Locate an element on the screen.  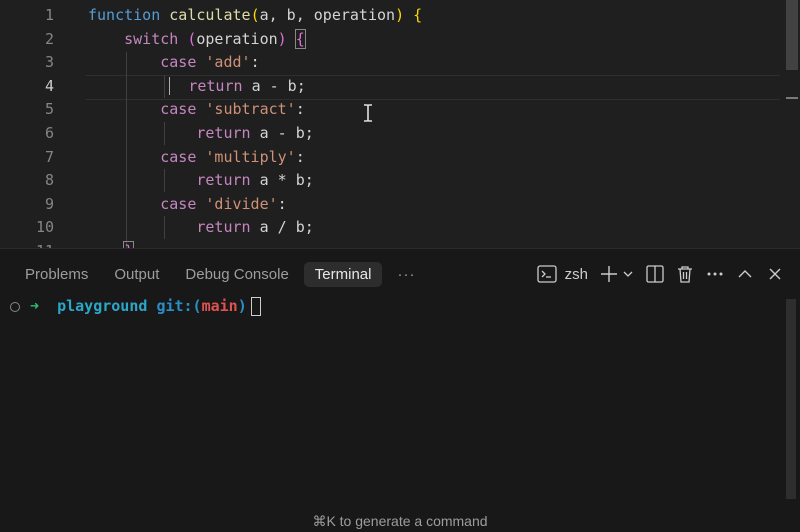
matched-brace-token: { is located at coordinates (300, 38).